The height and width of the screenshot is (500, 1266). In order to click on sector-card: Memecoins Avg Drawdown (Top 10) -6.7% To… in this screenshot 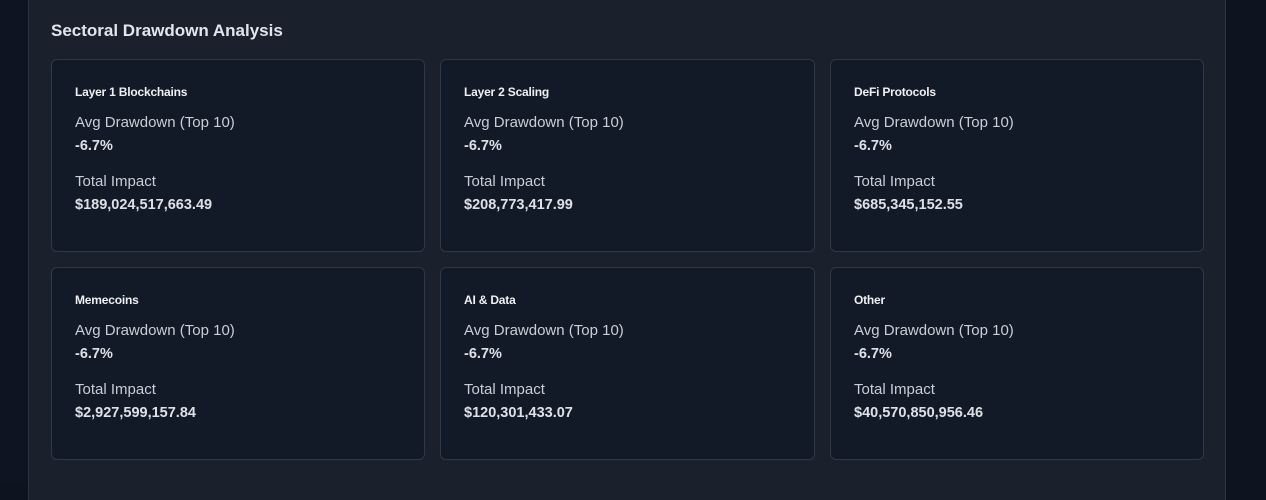, I will do `click(238, 363)`.